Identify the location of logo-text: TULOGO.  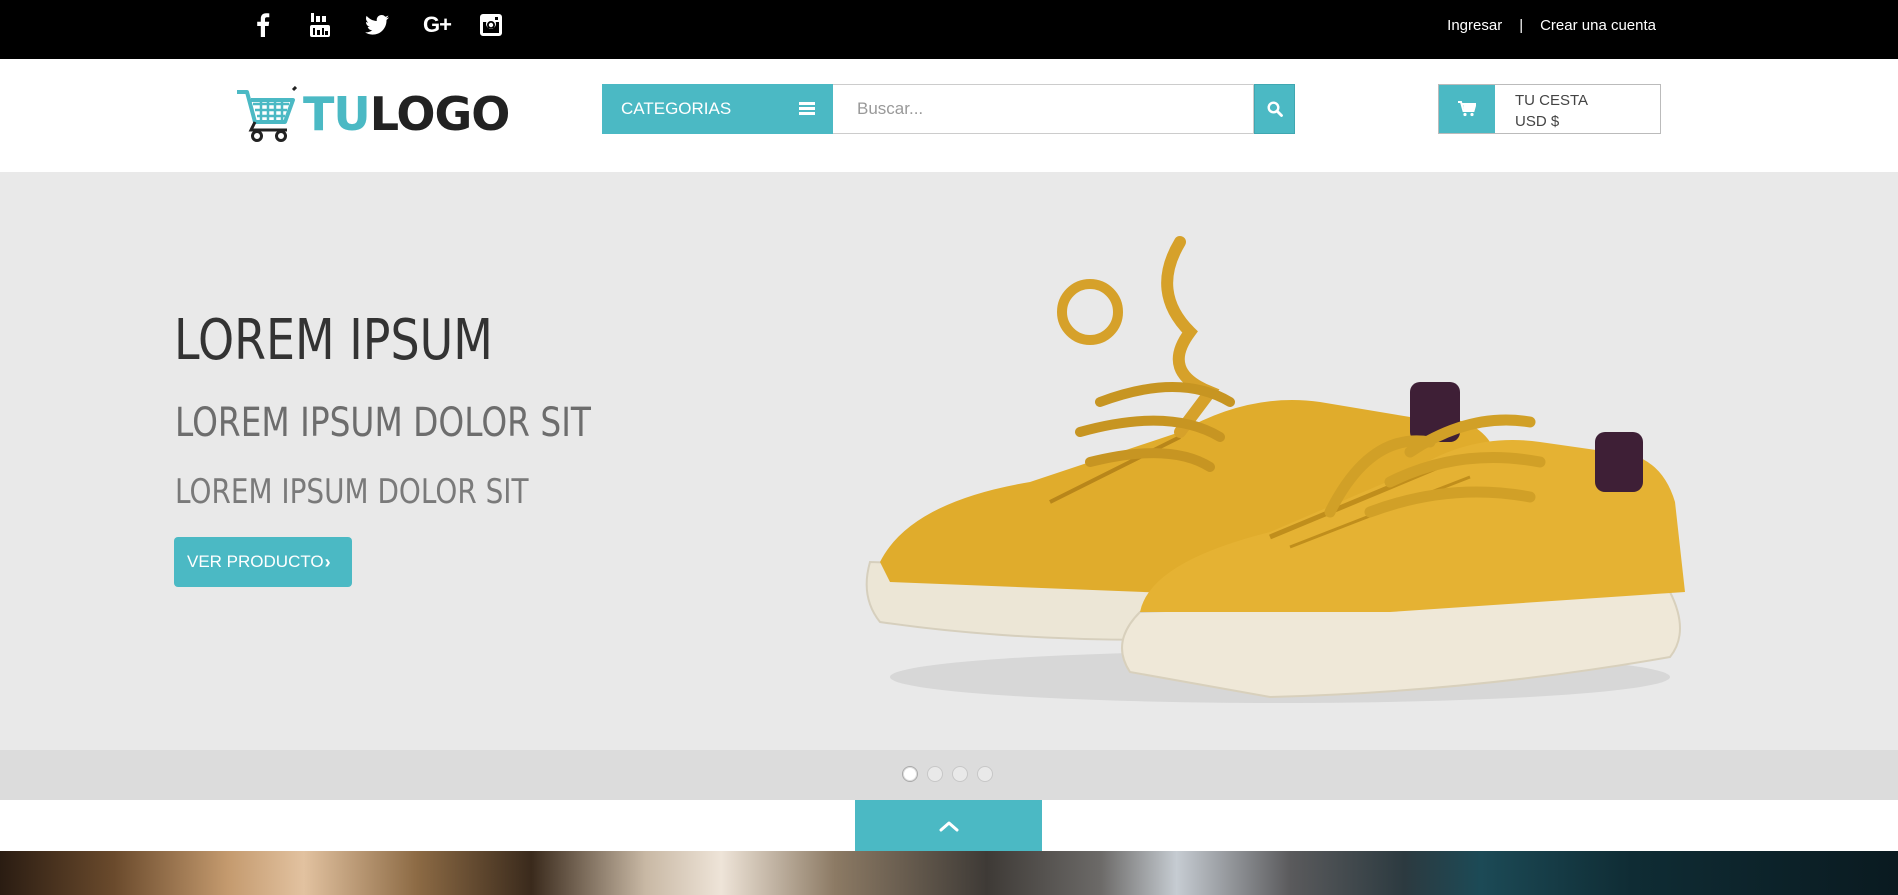
(407, 114).